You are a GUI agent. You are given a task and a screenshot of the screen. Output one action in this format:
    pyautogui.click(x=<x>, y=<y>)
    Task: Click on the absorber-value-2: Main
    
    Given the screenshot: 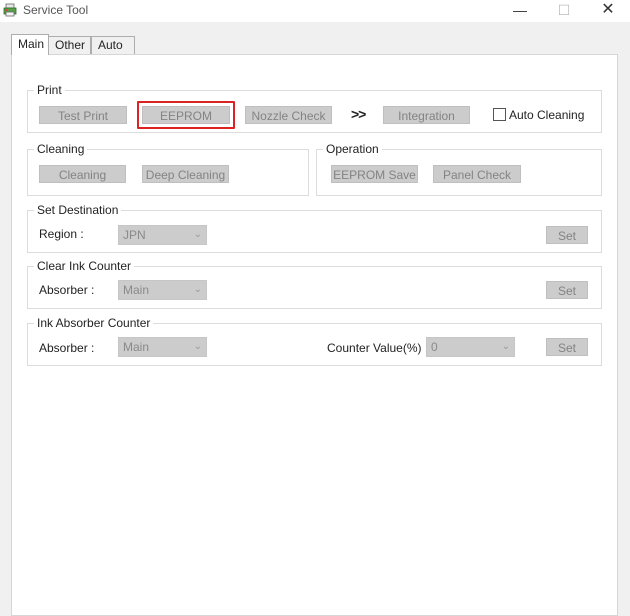 What is the action you would take?
    pyautogui.click(x=136, y=347)
    